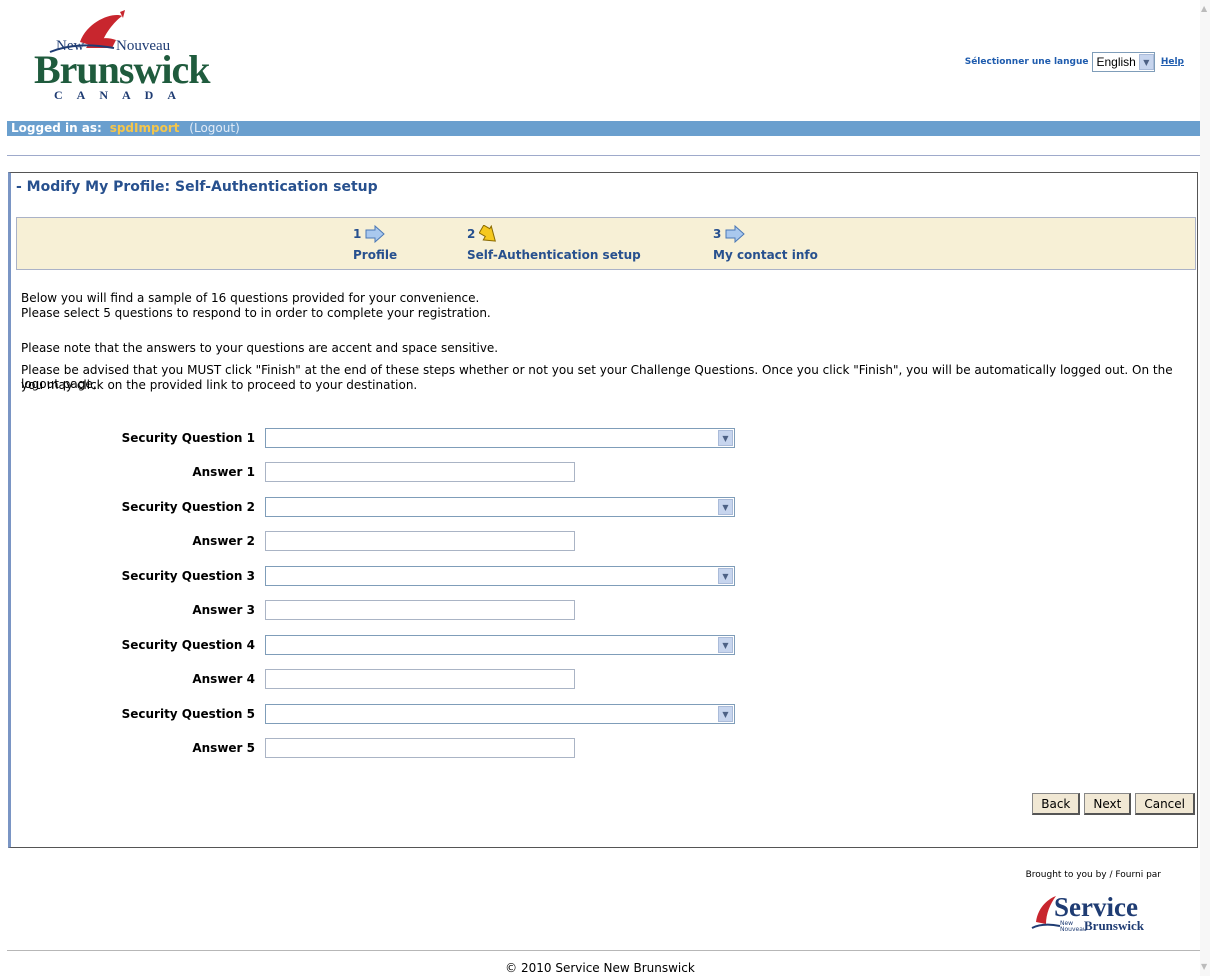 This screenshot has width=1210, height=976. I want to click on step-label: Self-Authentication setup, so click(554, 255).